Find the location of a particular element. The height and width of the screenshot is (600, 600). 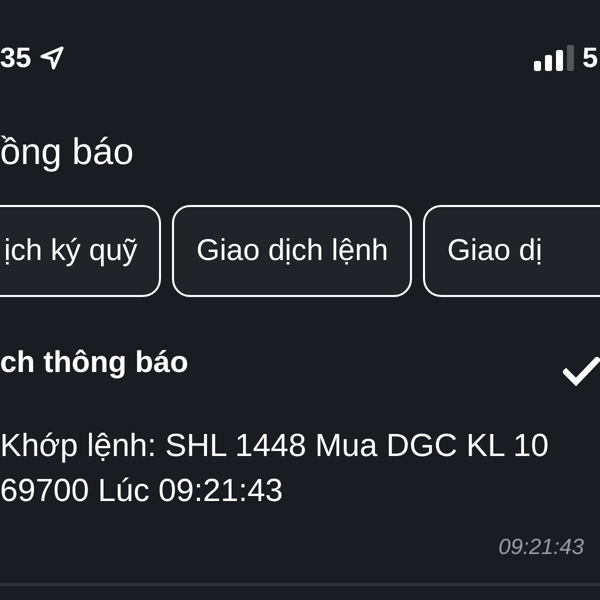

message-line: Khớp lệnh: SHL 1448 Mua DGC KL 10 is located at coordinates (275, 445).